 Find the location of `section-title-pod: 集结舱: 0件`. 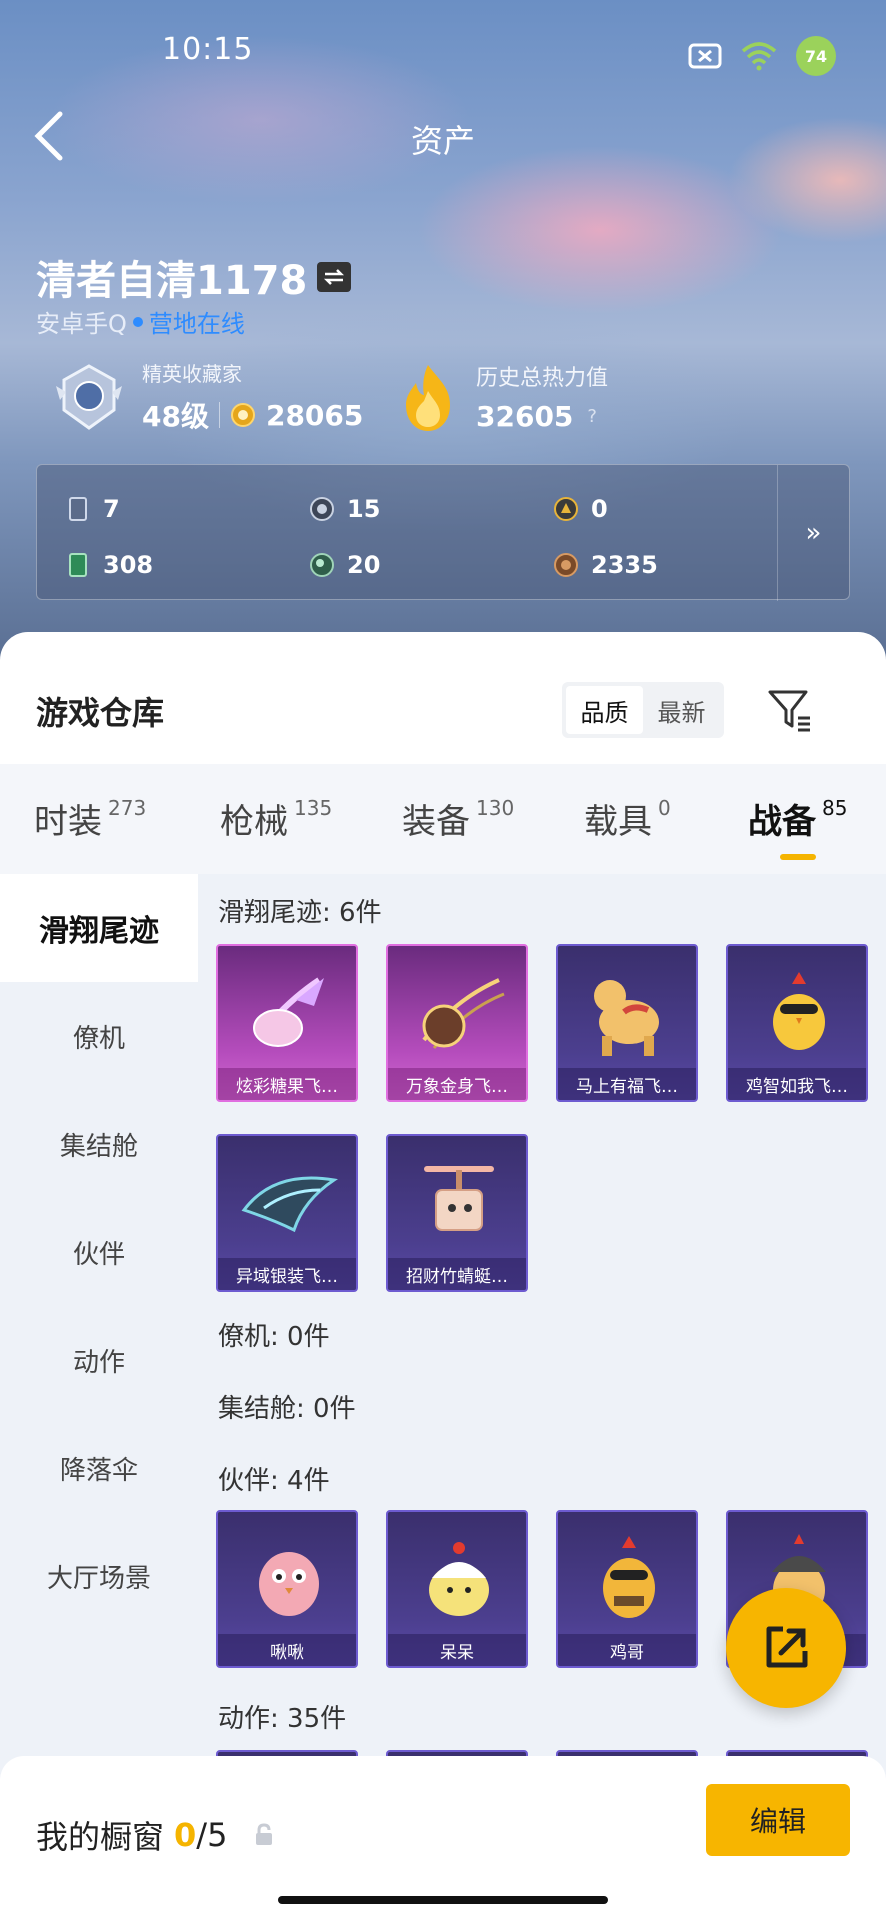

section-title-pod: 集结舱: 0件 is located at coordinates (287, 1409).